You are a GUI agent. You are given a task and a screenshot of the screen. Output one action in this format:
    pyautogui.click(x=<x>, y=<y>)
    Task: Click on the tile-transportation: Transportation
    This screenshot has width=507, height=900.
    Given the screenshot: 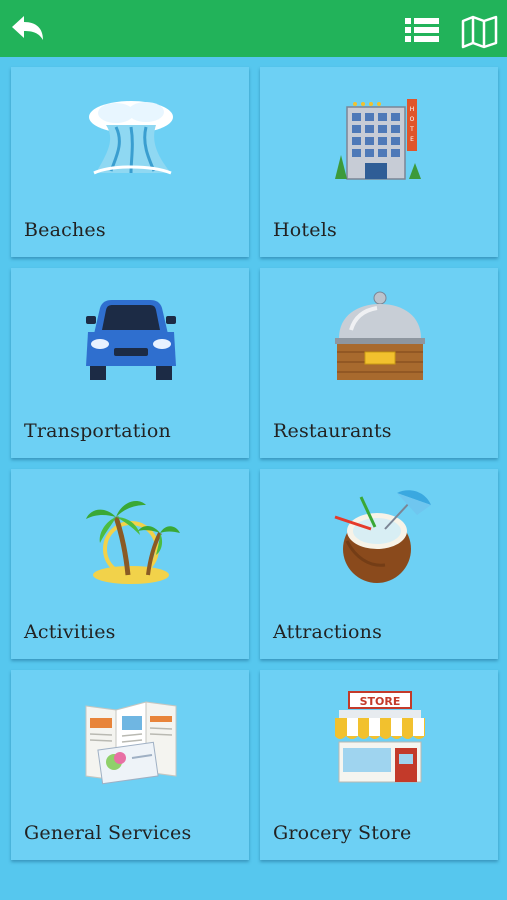 What is the action you would take?
    pyautogui.click(x=130, y=363)
    